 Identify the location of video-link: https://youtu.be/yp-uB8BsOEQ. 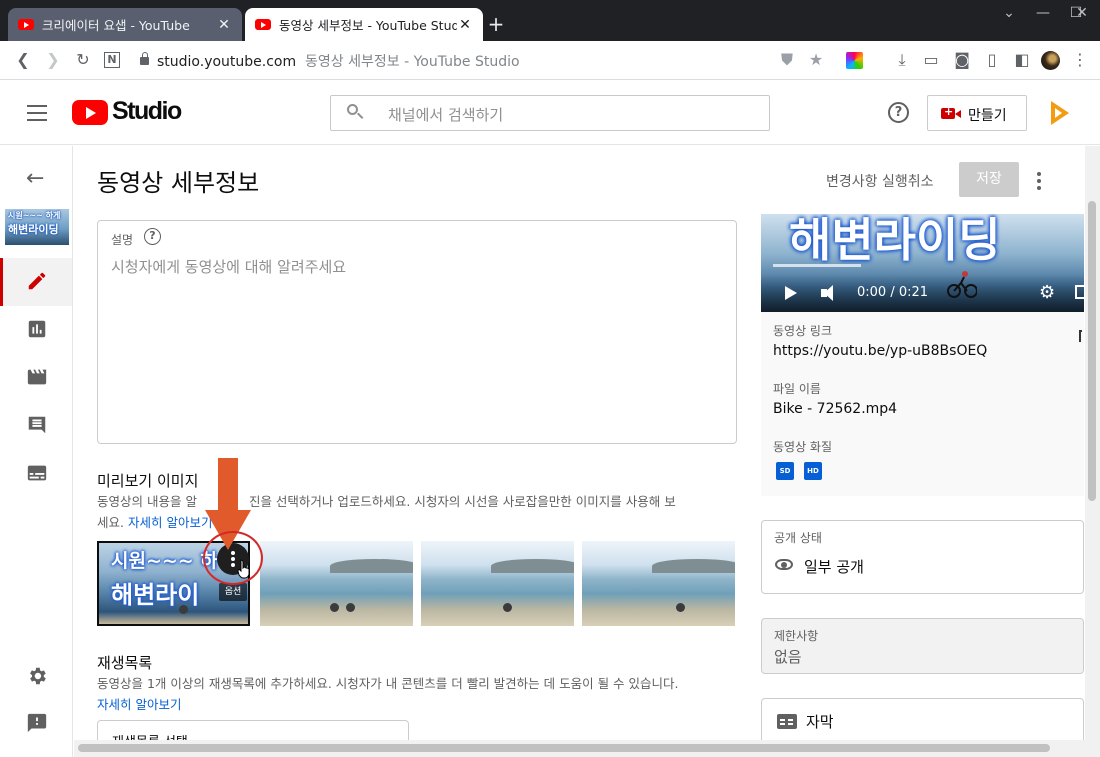
(880, 351).